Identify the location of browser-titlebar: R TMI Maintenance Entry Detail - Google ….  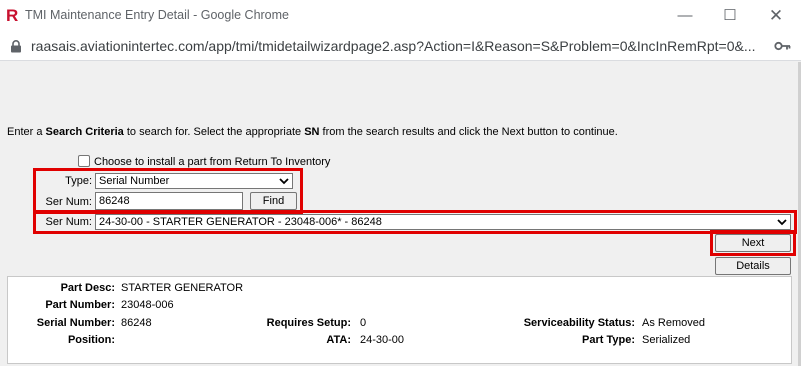
(400, 16).